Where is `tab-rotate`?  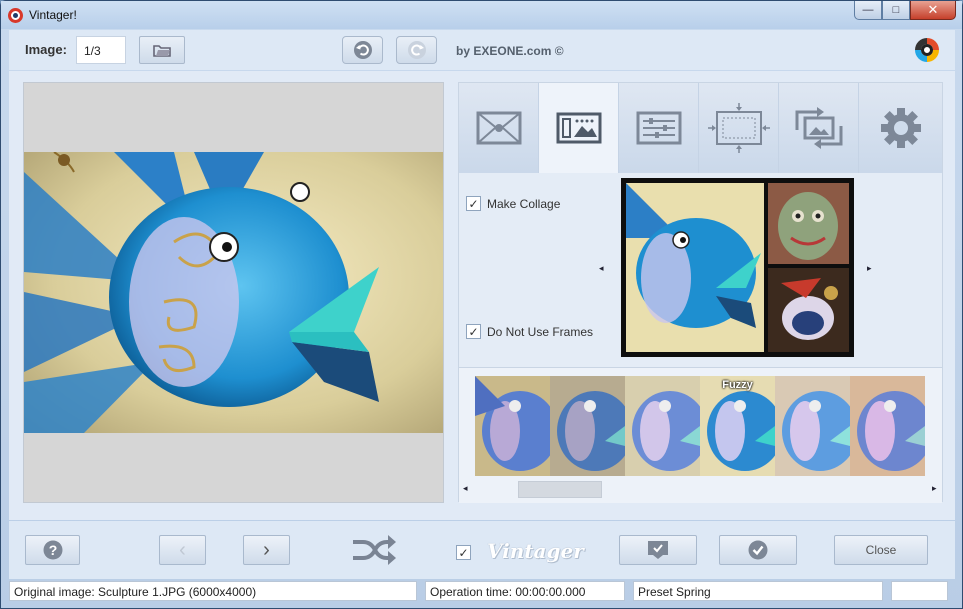 tab-rotate is located at coordinates (819, 128).